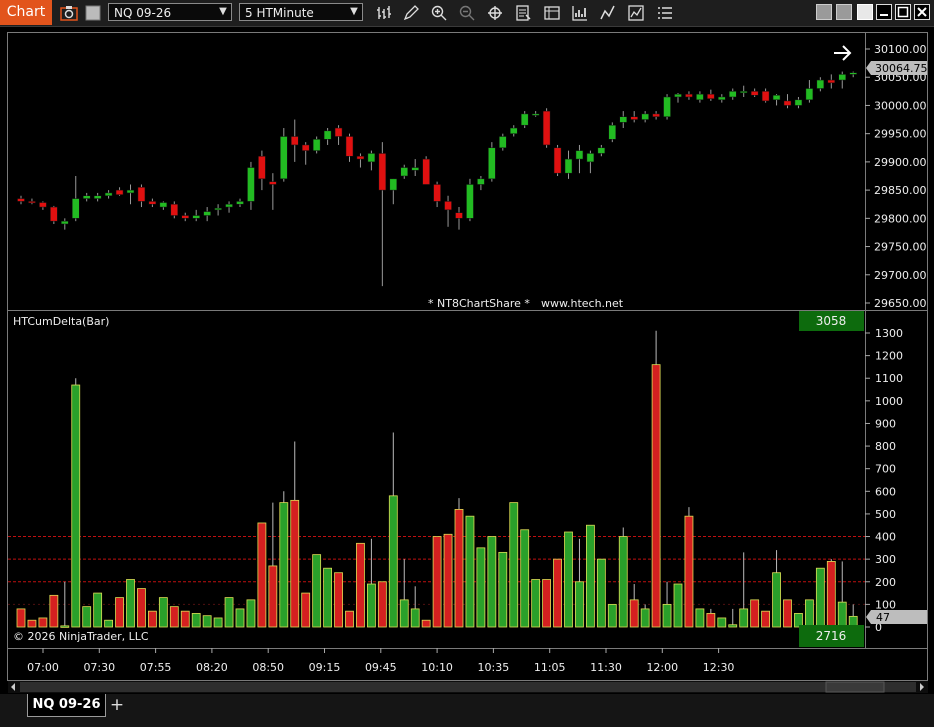 The image size is (934, 727). Describe the element at coordinates (885, 582) in the screenshot. I see `delta-tick-label: 200` at that location.